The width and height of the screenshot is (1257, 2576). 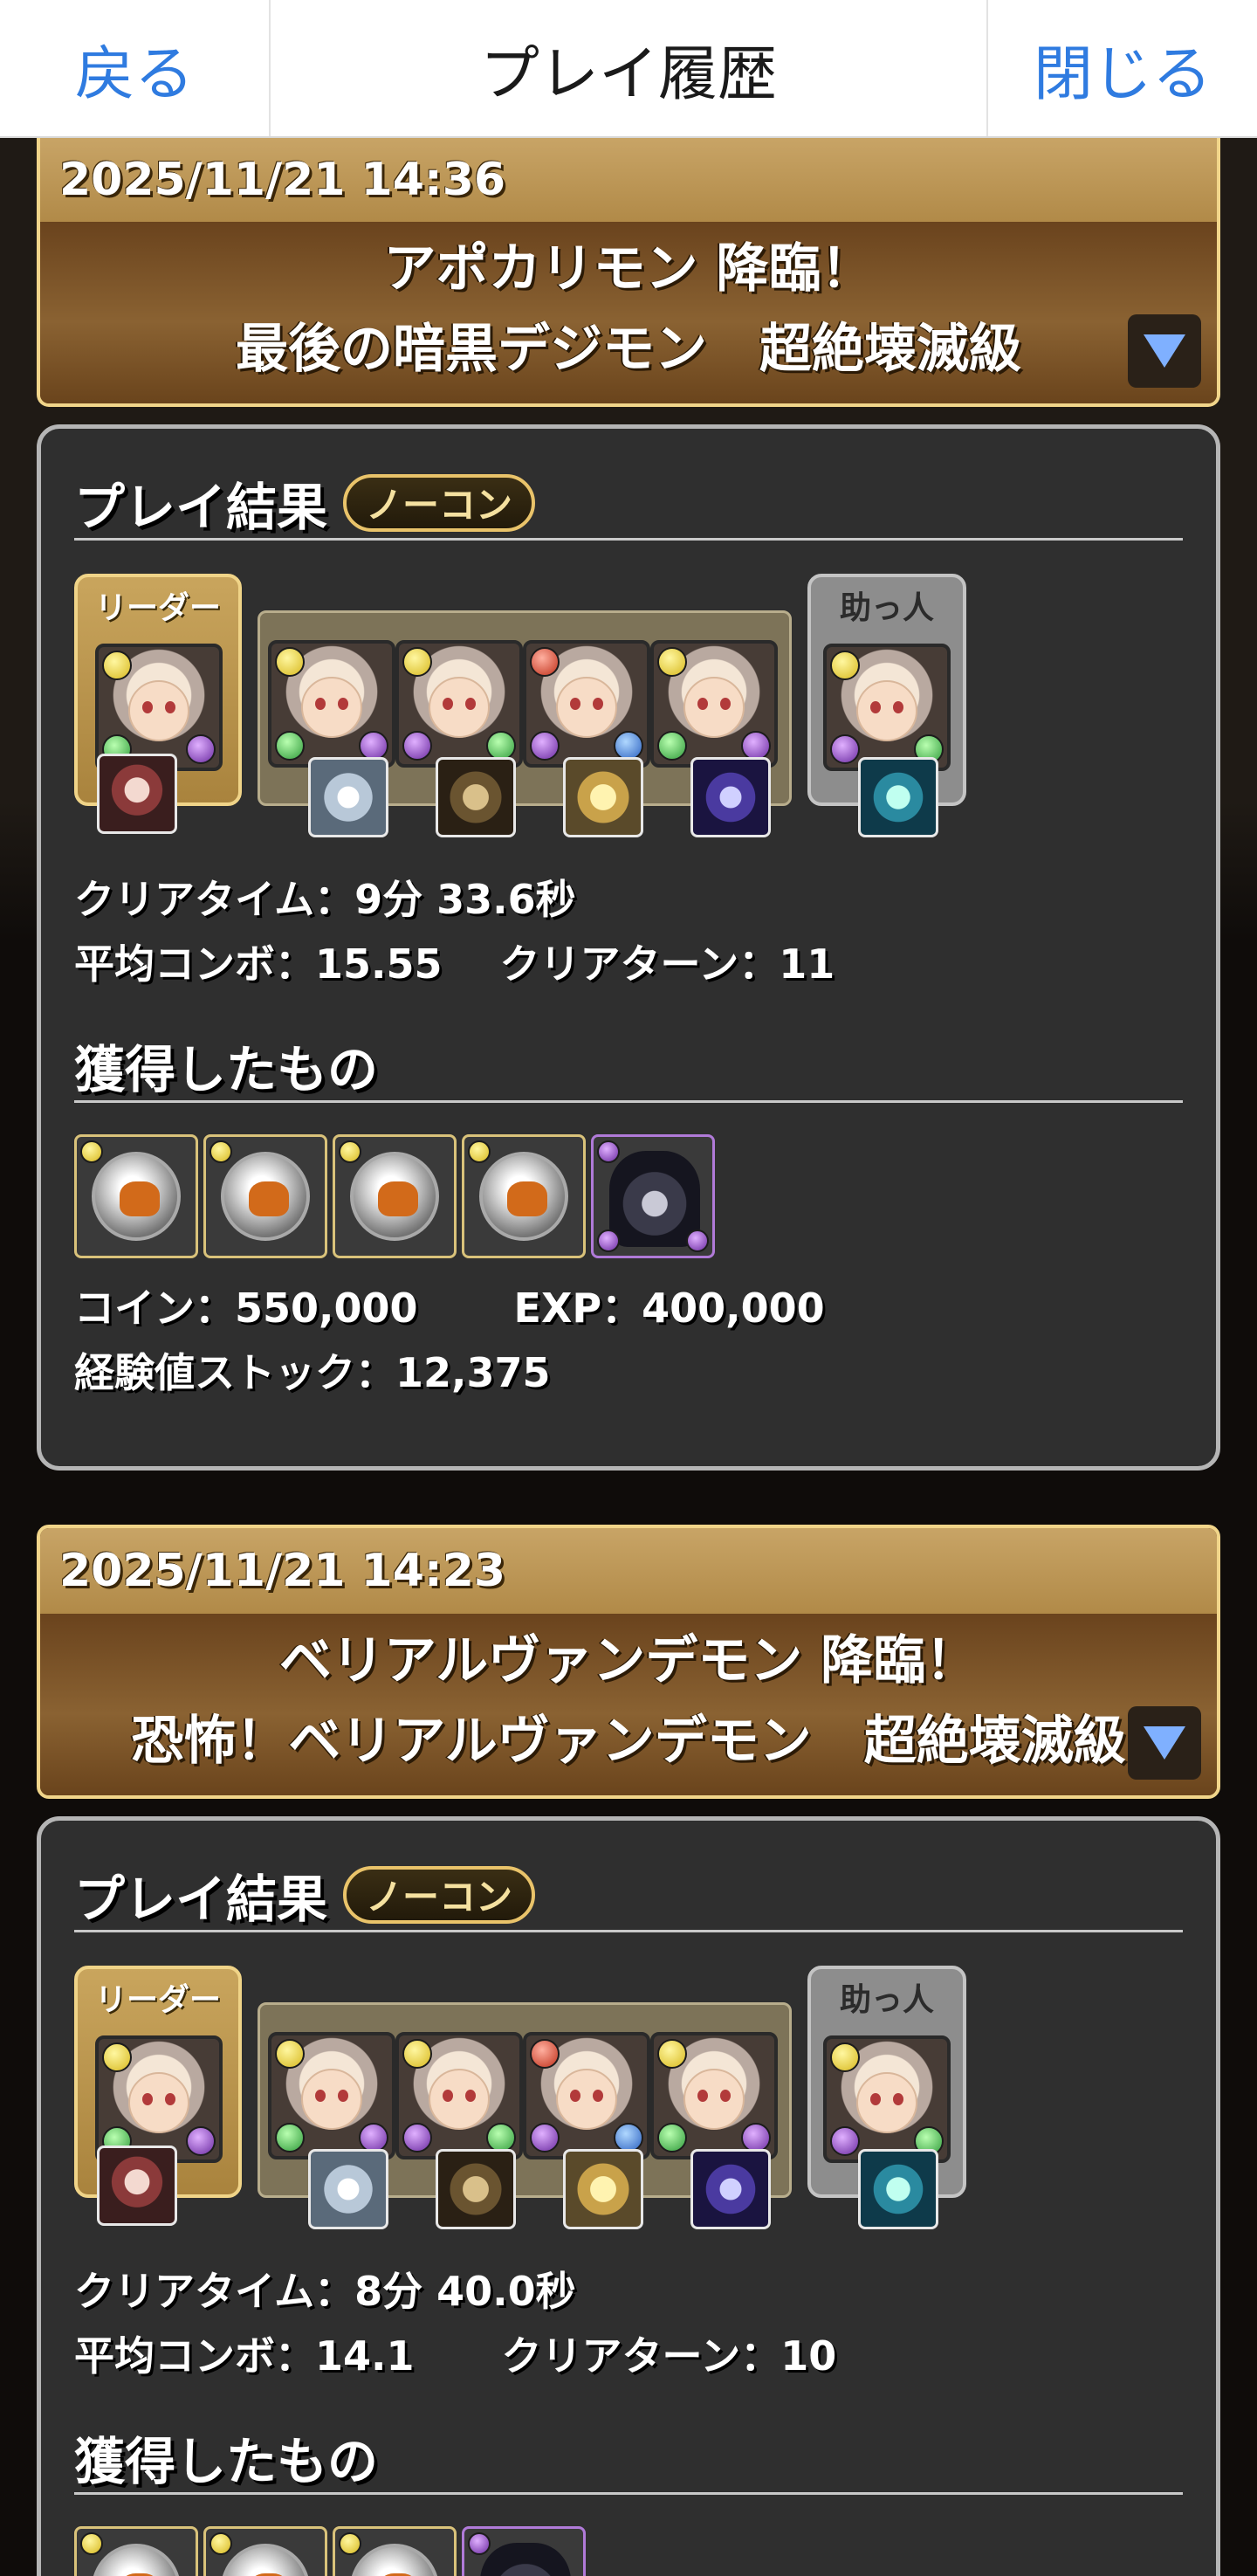 What do you see at coordinates (246, 1308) in the screenshot?
I see `coin-reward: コイン：550,000` at bounding box center [246, 1308].